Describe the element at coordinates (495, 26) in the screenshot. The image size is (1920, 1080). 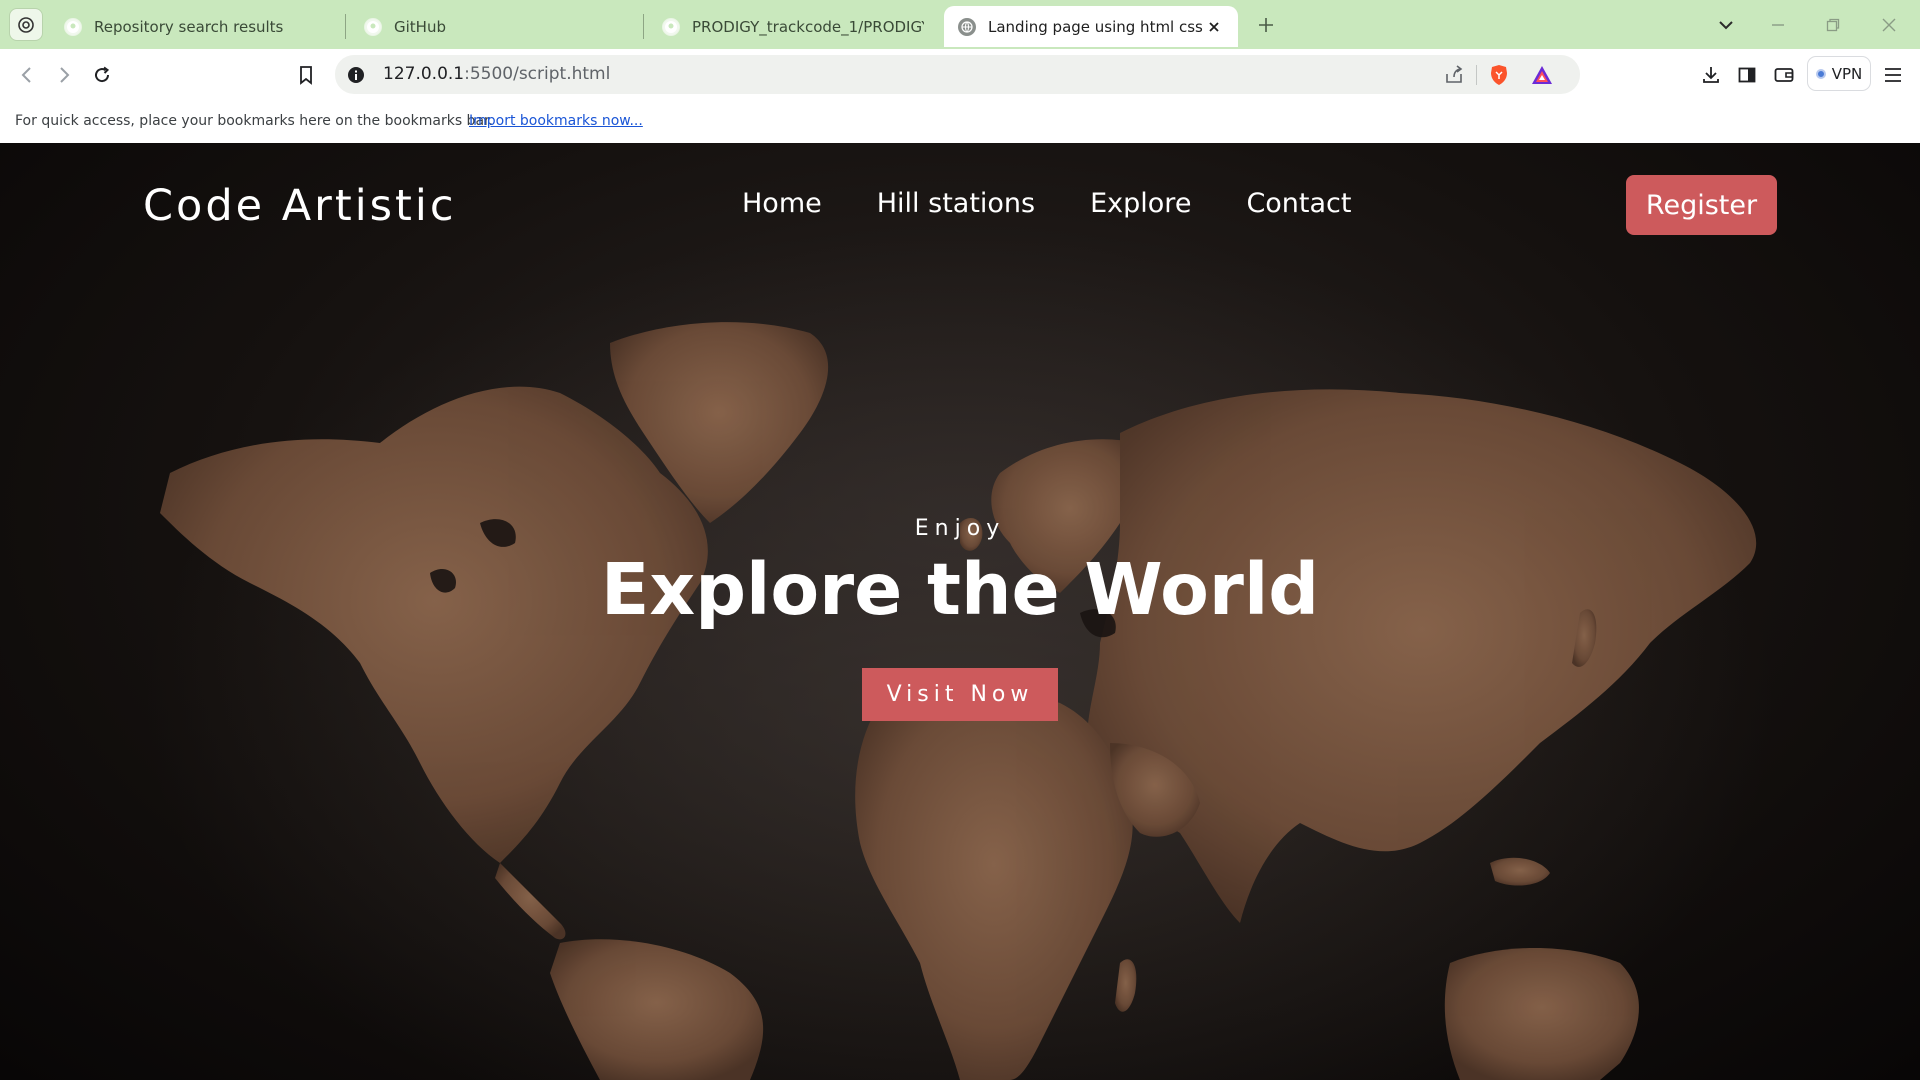
I see `tab-github: GitHub` at that location.